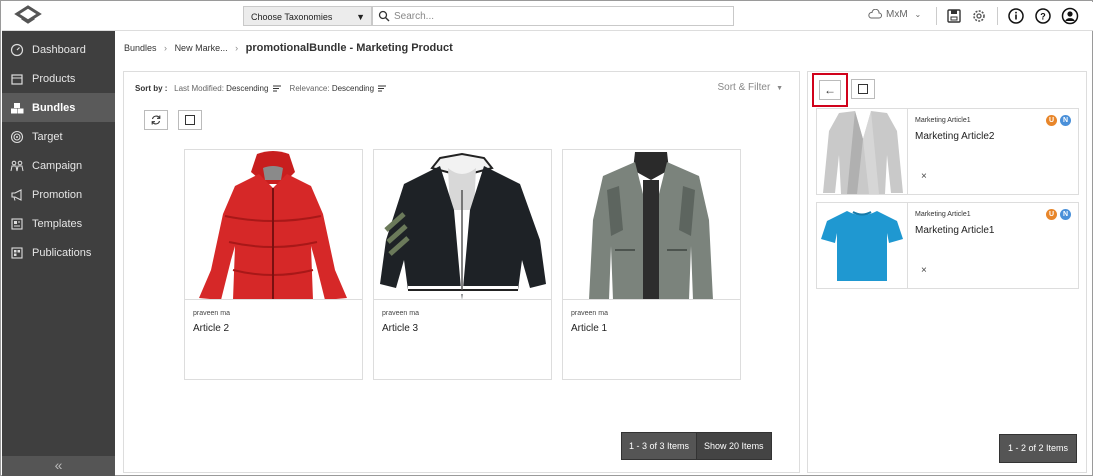 This screenshot has height=476, width=1093. I want to click on sidebar-item-bundles: Bundles, so click(58, 107).